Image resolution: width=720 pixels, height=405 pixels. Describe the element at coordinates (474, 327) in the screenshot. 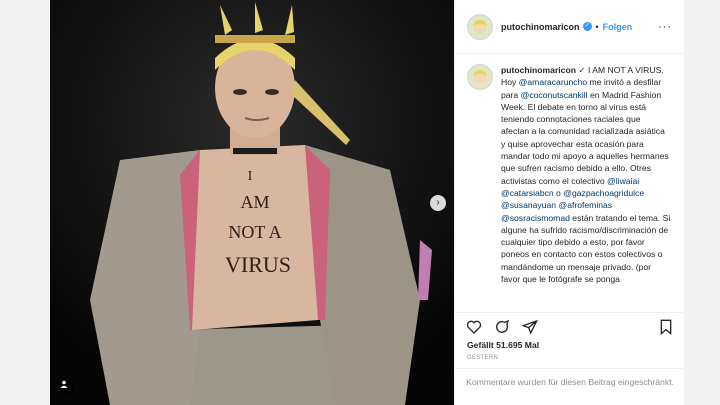

I see `heart-icon` at that location.